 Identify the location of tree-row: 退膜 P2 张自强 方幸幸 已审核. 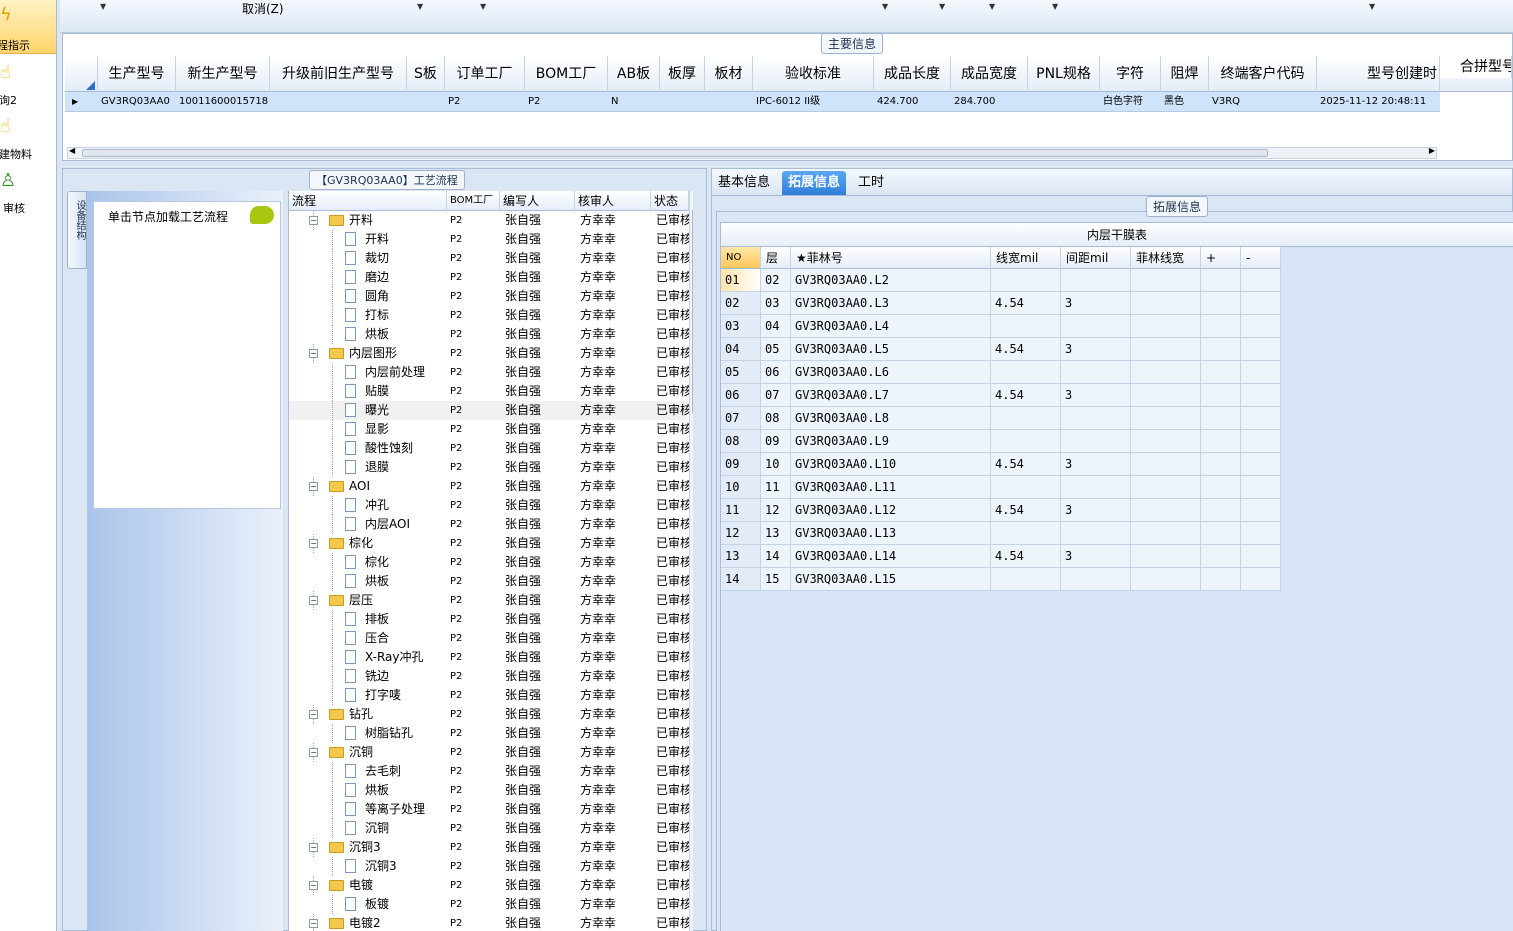
(489, 467).